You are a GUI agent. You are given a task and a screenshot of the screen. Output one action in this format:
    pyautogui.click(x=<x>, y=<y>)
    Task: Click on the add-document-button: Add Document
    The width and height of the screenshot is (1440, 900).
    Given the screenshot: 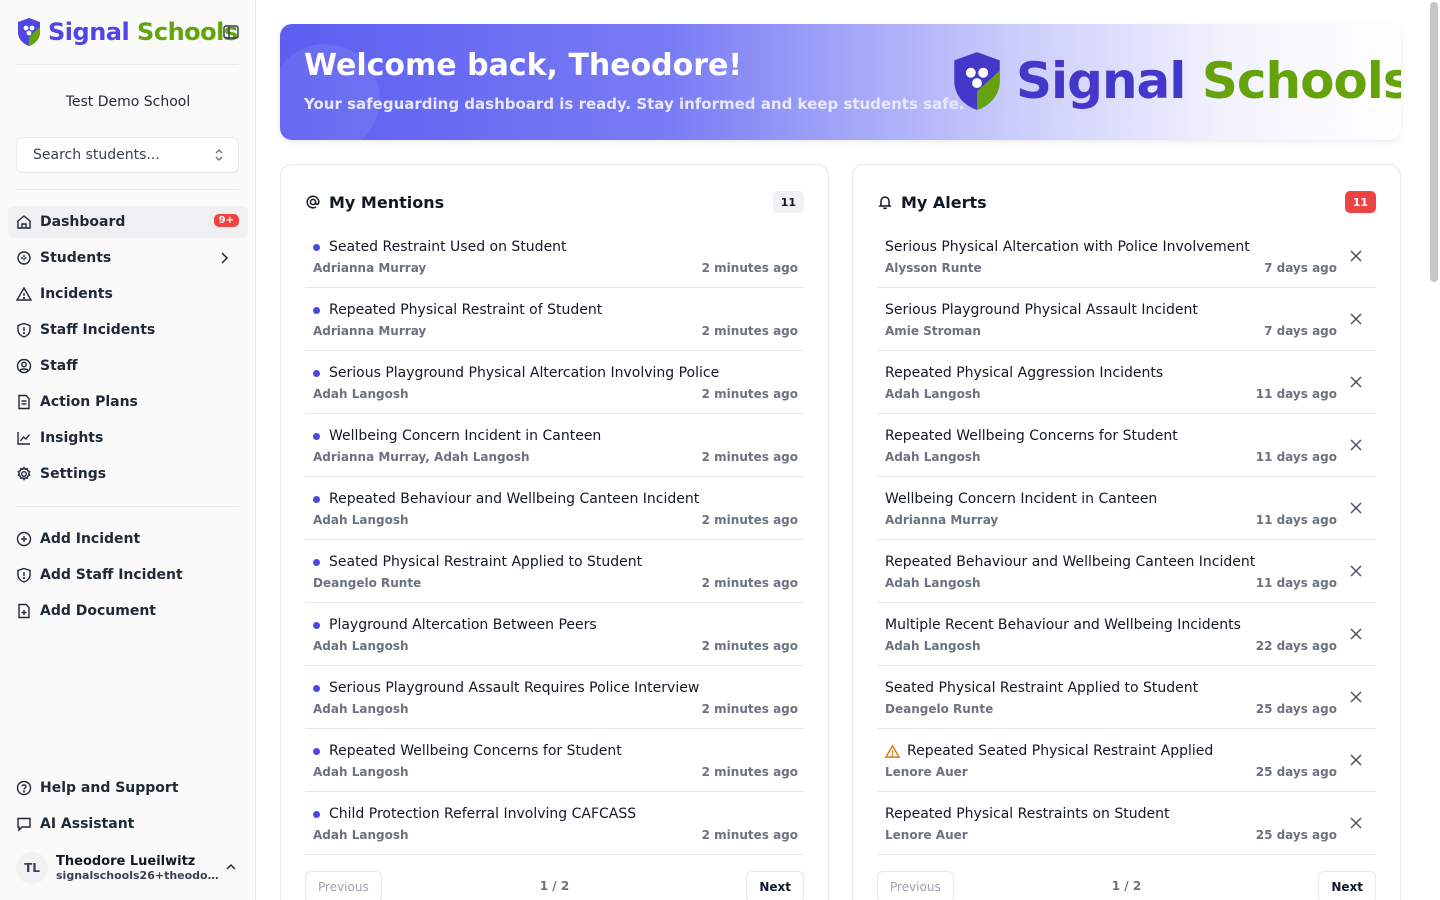 What is the action you would take?
    pyautogui.click(x=128, y=611)
    